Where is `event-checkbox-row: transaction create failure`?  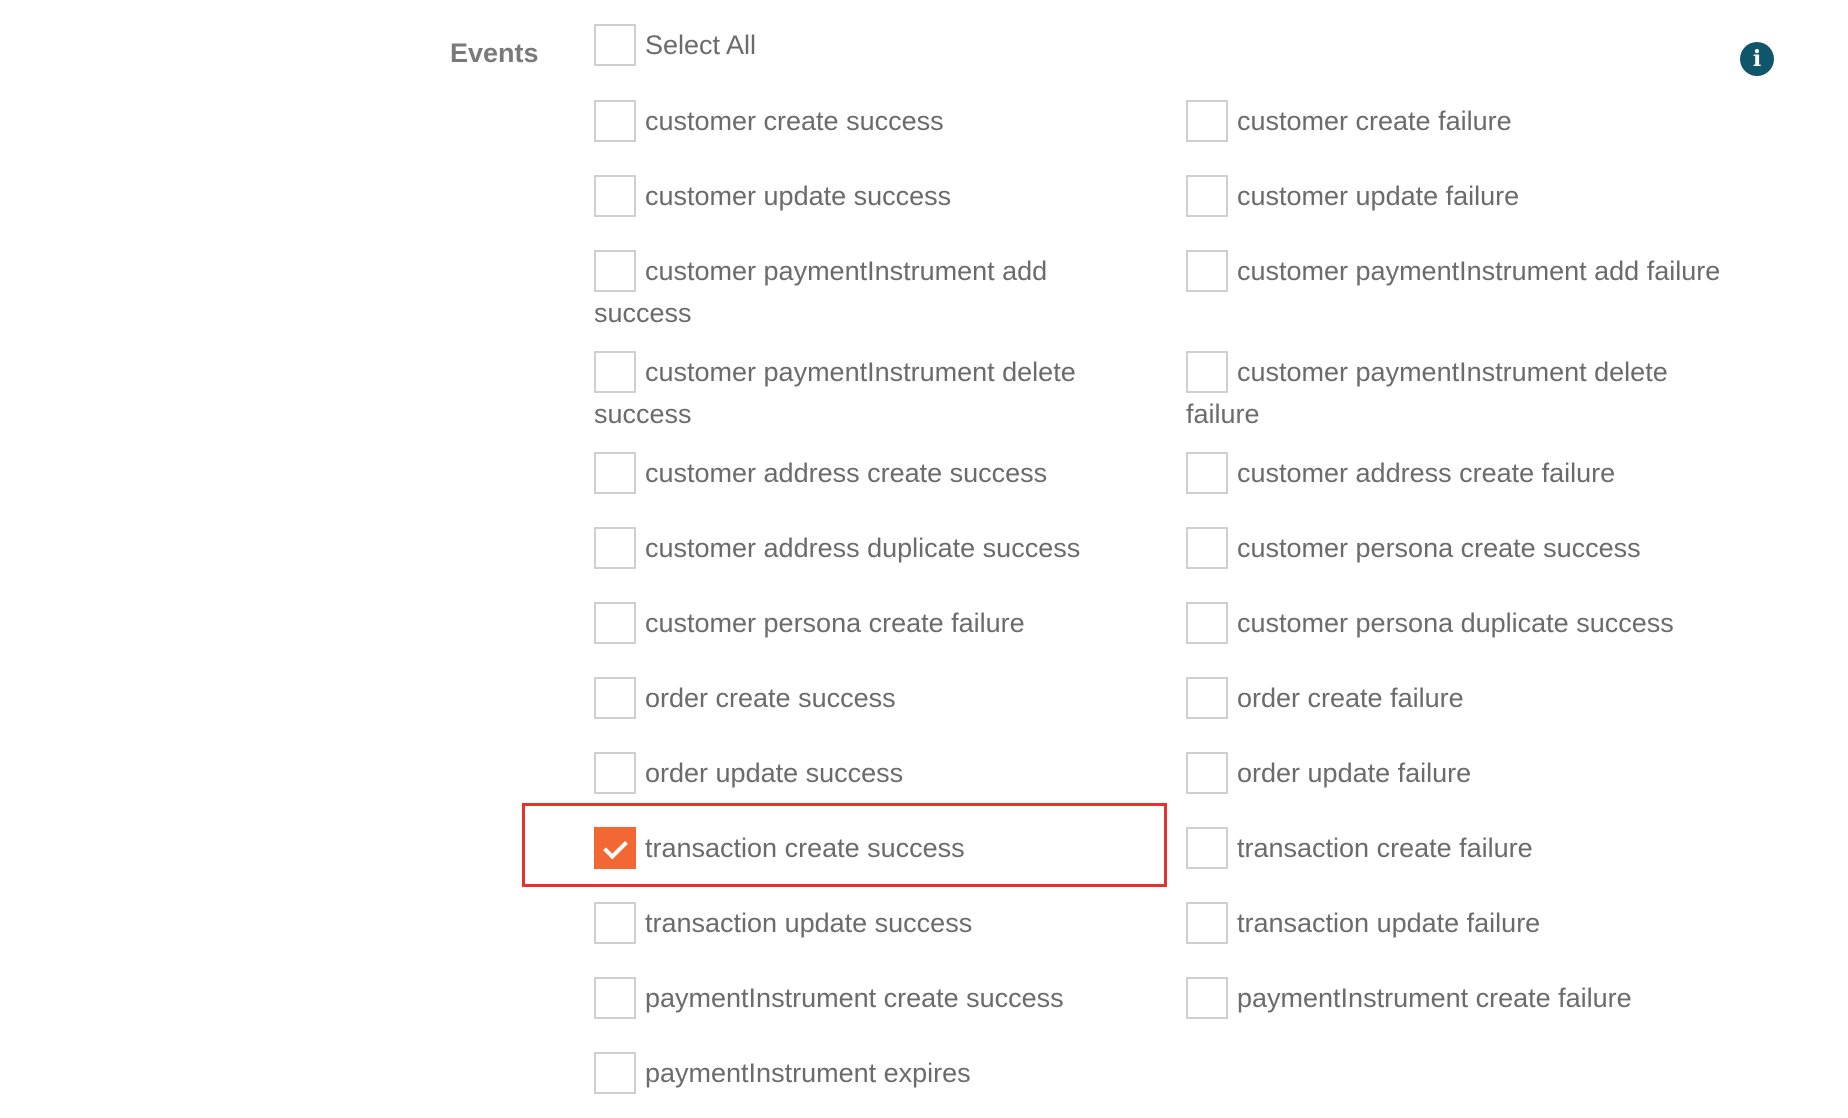
event-checkbox-row: transaction create failure is located at coordinates (1458, 848).